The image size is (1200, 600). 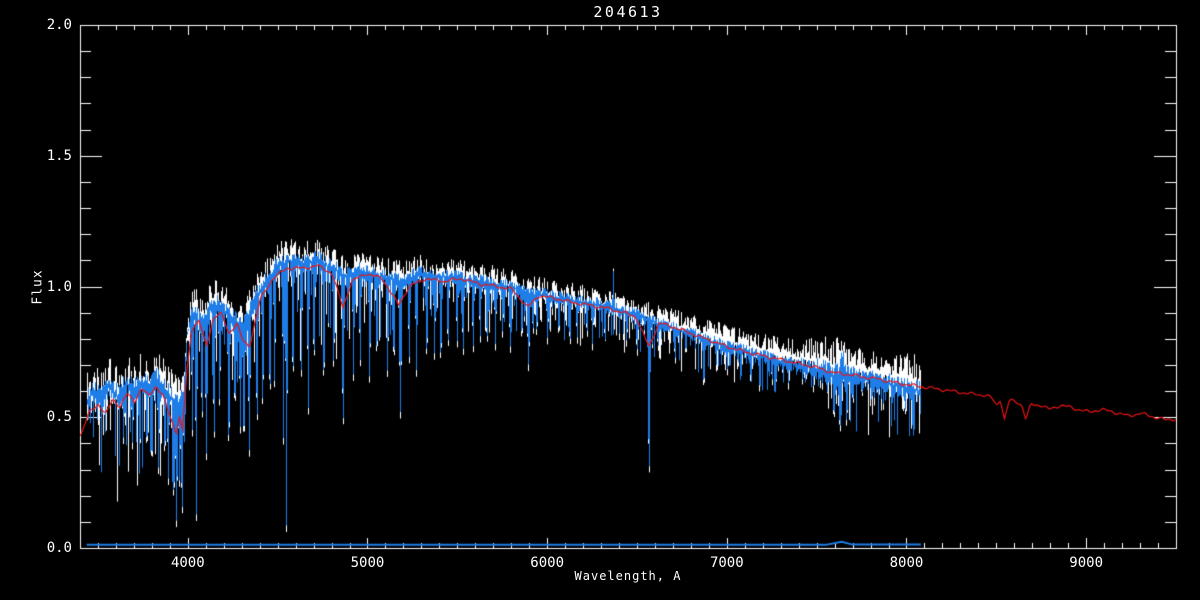 I want to click on x-tick-label: 5000, so click(x=367, y=563).